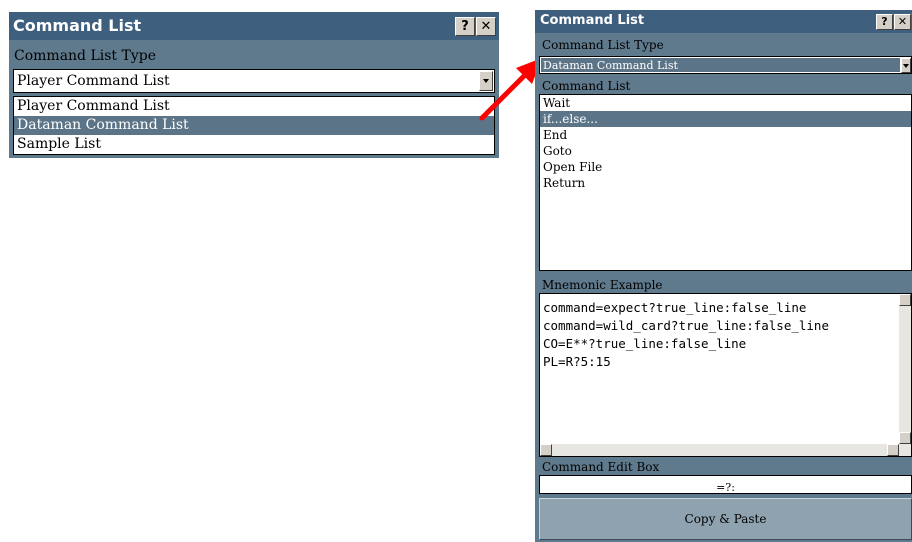 This screenshot has width=912, height=542. What do you see at coordinates (725, 487) in the screenshot?
I see `command-edit-value: =?:` at bounding box center [725, 487].